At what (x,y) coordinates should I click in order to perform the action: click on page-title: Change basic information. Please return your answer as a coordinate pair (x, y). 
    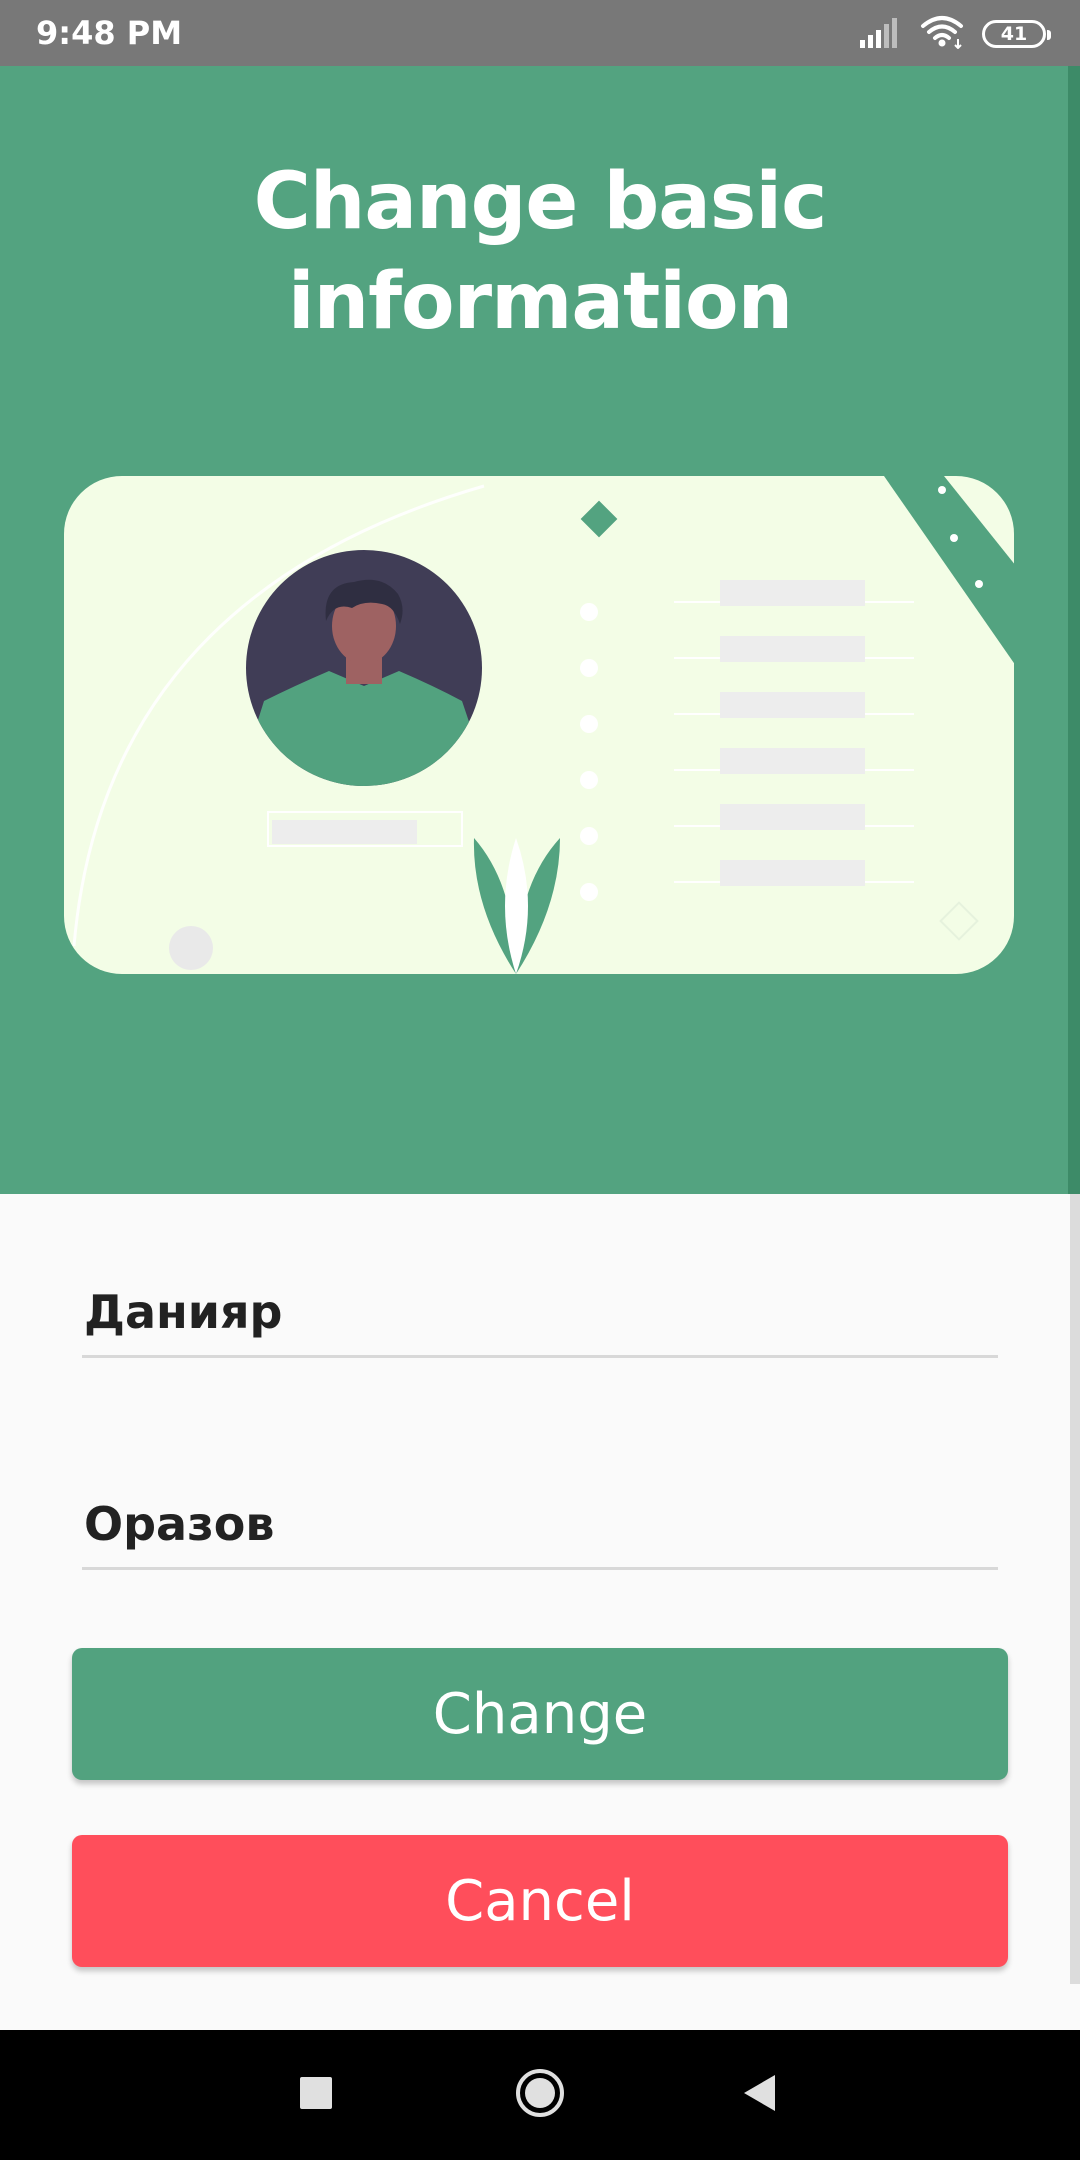
    Looking at the image, I should click on (540, 252).